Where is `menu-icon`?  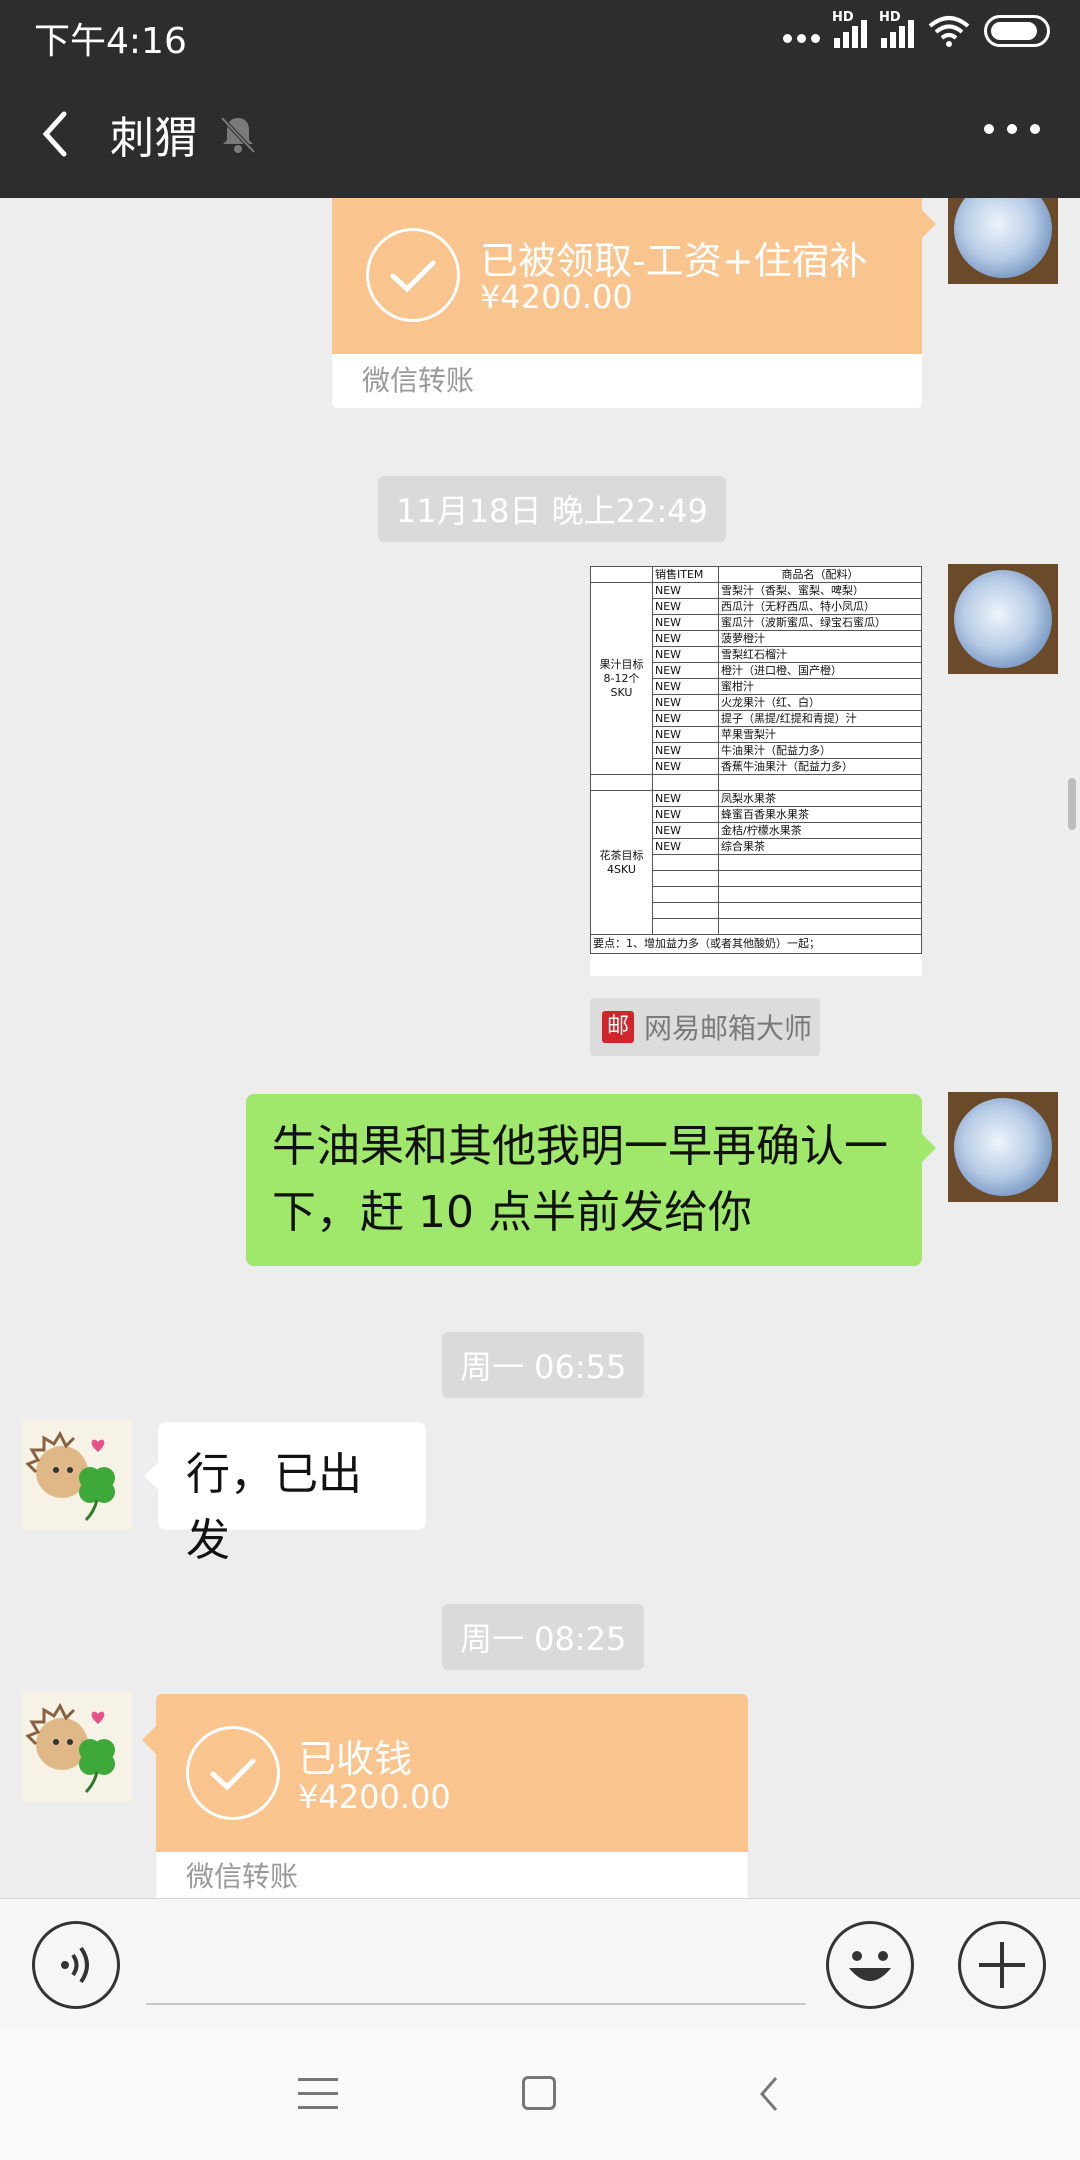
menu-icon is located at coordinates (318, 2096).